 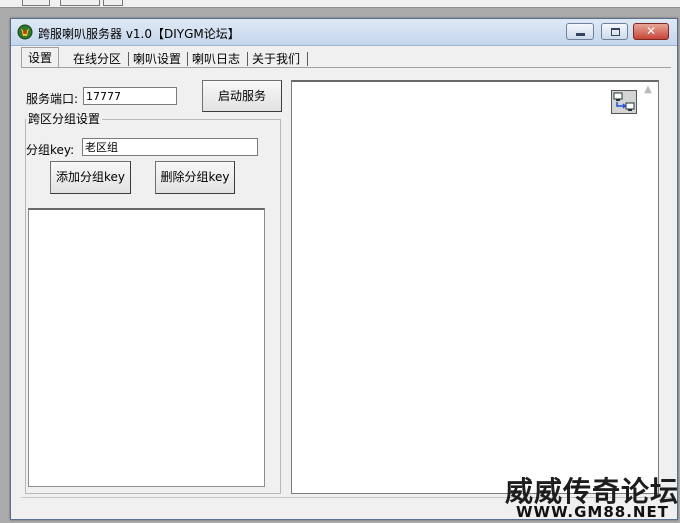 I want to click on close-button: ✕, so click(x=651, y=31).